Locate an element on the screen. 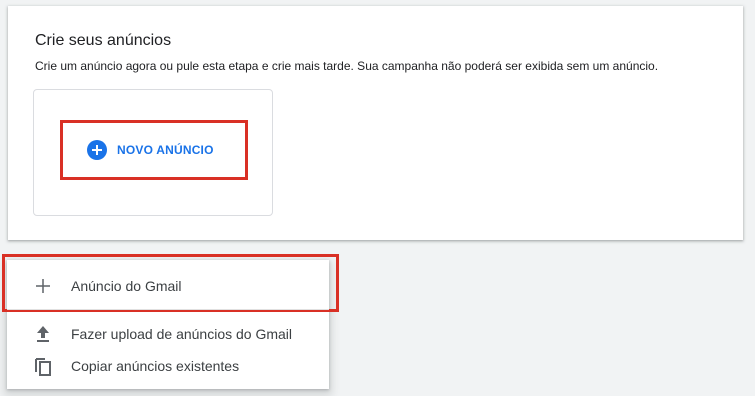  new-ad-tile: NOVO ANÚNCIO is located at coordinates (153, 152).